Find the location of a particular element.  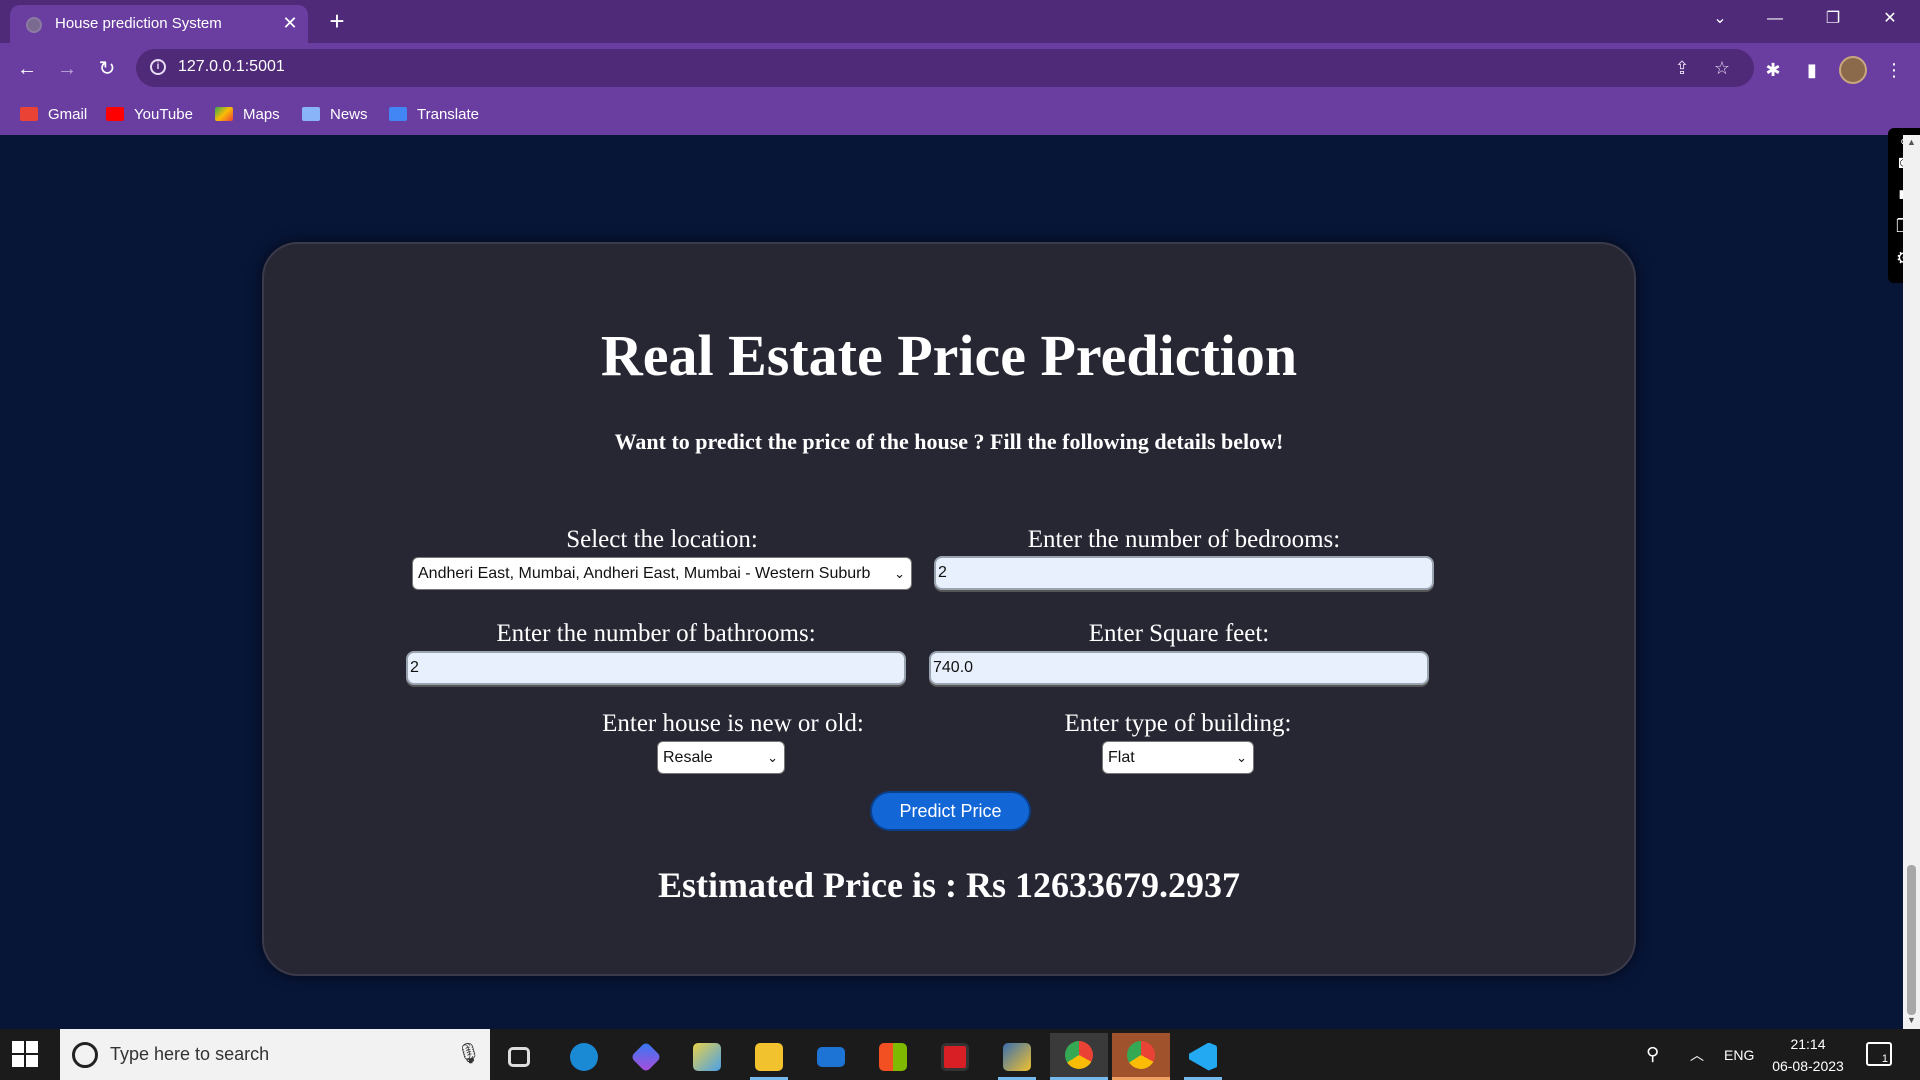

newold-label: Enter house is new or old: is located at coordinates (733, 723).